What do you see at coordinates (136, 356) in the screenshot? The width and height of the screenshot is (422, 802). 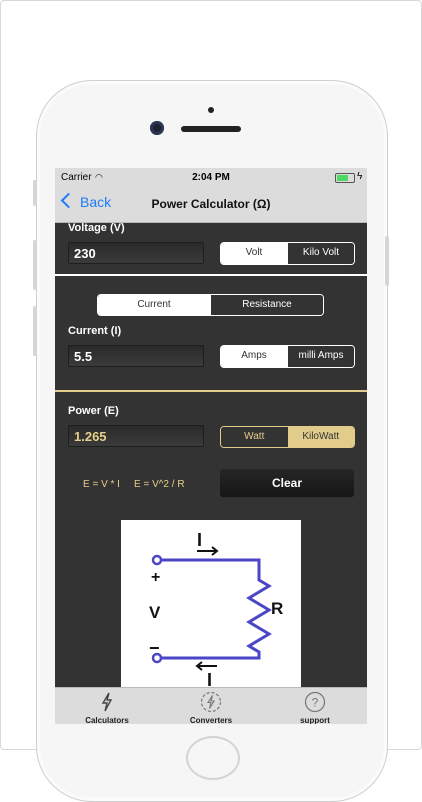 I see `current-input: 5.5` at bounding box center [136, 356].